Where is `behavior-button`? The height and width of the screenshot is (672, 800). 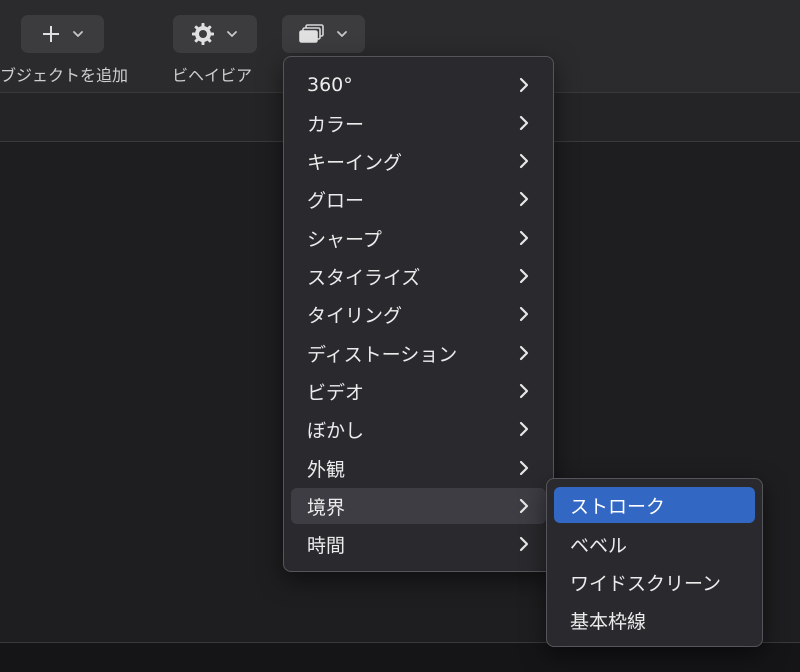
behavior-button is located at coordinates (215, 34).